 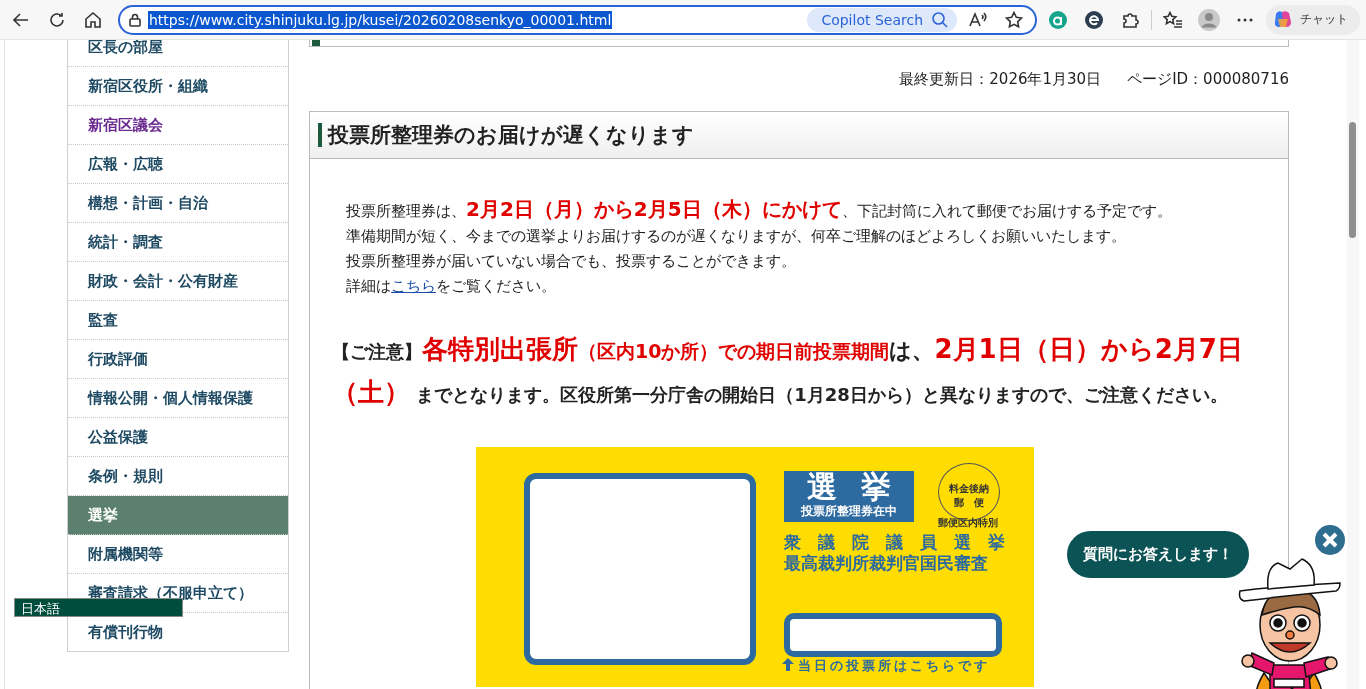 What do you see at coordinates (178, 437) in the screenshot?
I see `sidebar-link: 公益保護` at bounding box center [178, 437].